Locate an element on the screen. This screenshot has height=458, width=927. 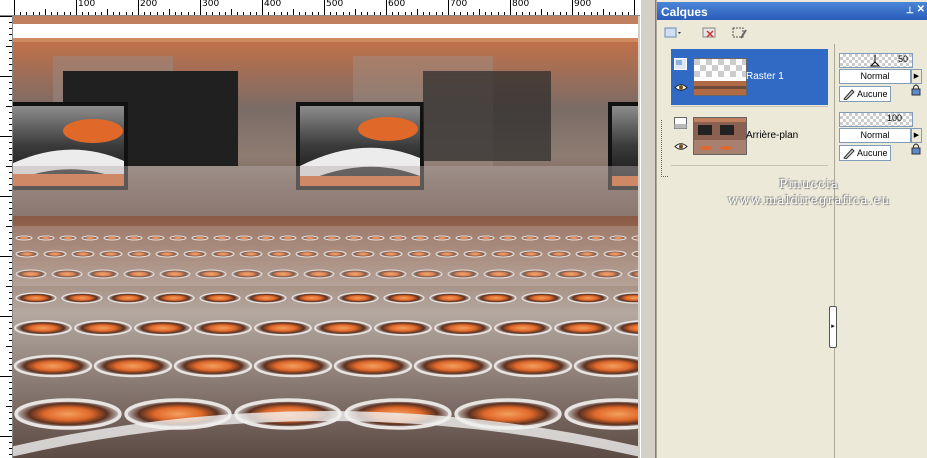
slider-thumb-icon is located at coordinates (875, 60).